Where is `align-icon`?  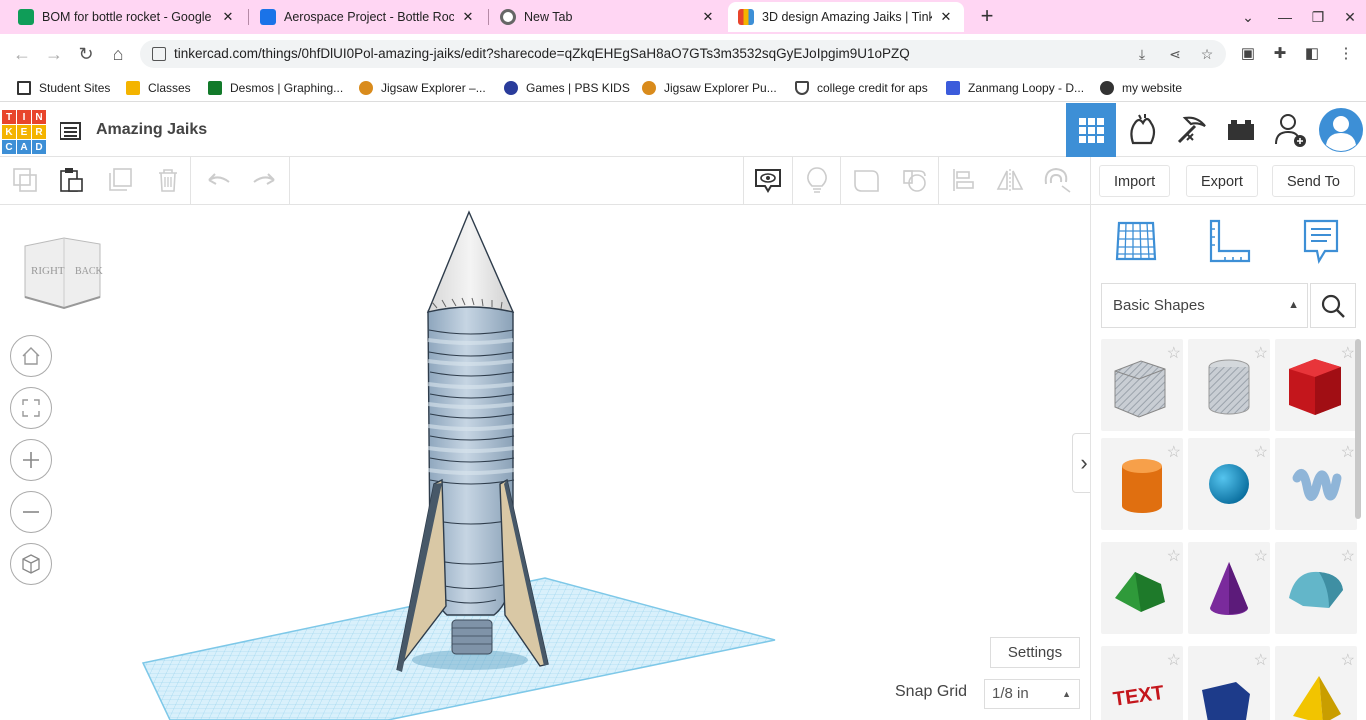
align-icon is located at coordinates (963, 180).